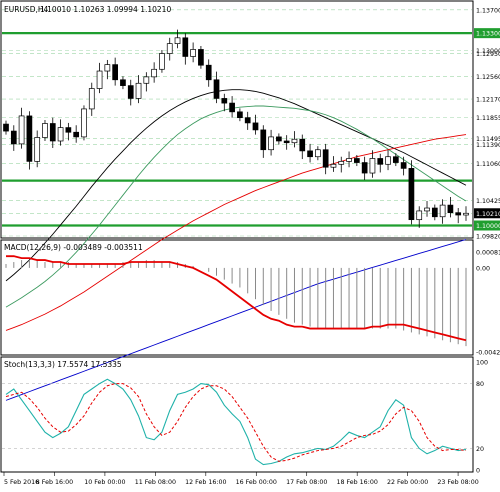 The image size is (500, 492). What do you see at coordinates (488, 253) in the screenshot?
I see `macd-tick-label: 0.000813` at bounding box center [488, 253].